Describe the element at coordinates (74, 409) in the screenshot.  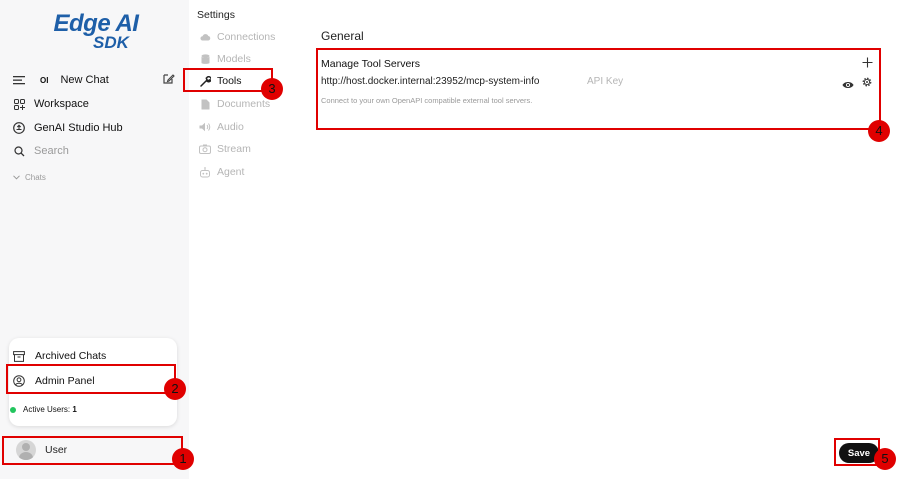
I see `active-users-count: 1` at that location.